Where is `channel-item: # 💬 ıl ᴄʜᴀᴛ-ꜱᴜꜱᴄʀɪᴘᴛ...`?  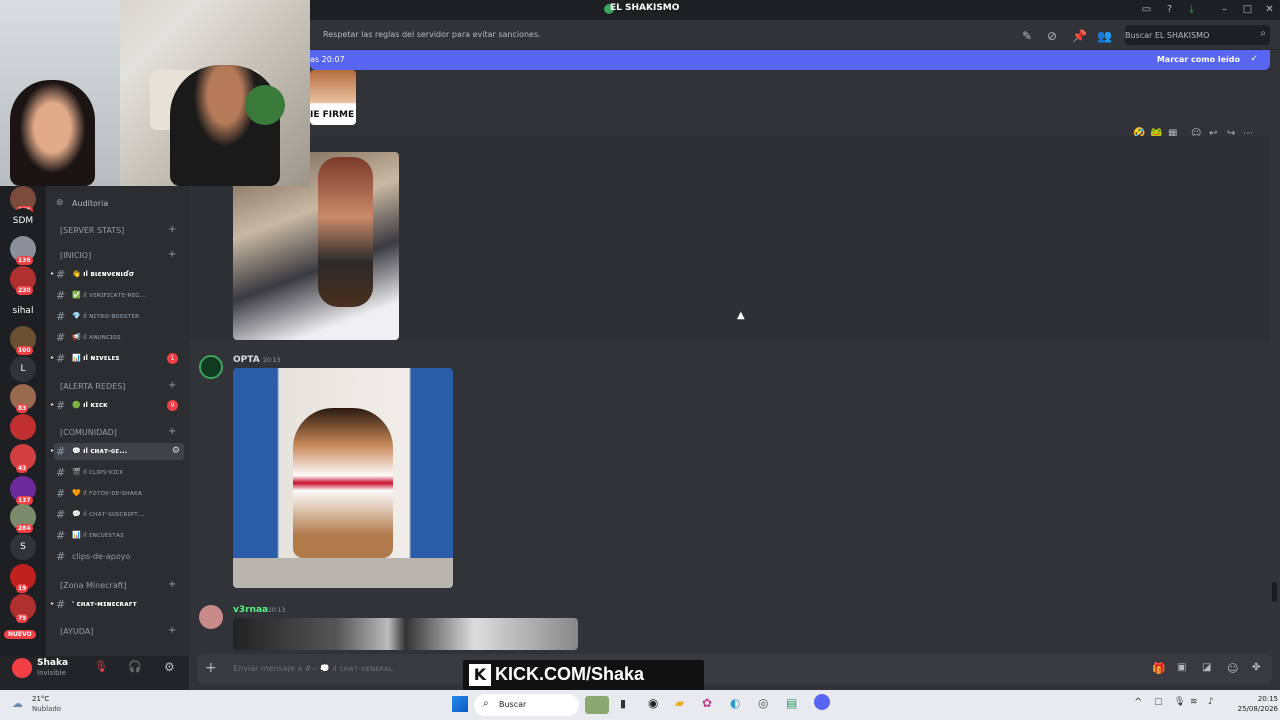
channel-item: # 💬 ıl ᴄʜᴀᴛ-ꜱᴜꜱᴄʀɪᴘᴛ... is located at coordinates (119, 514).